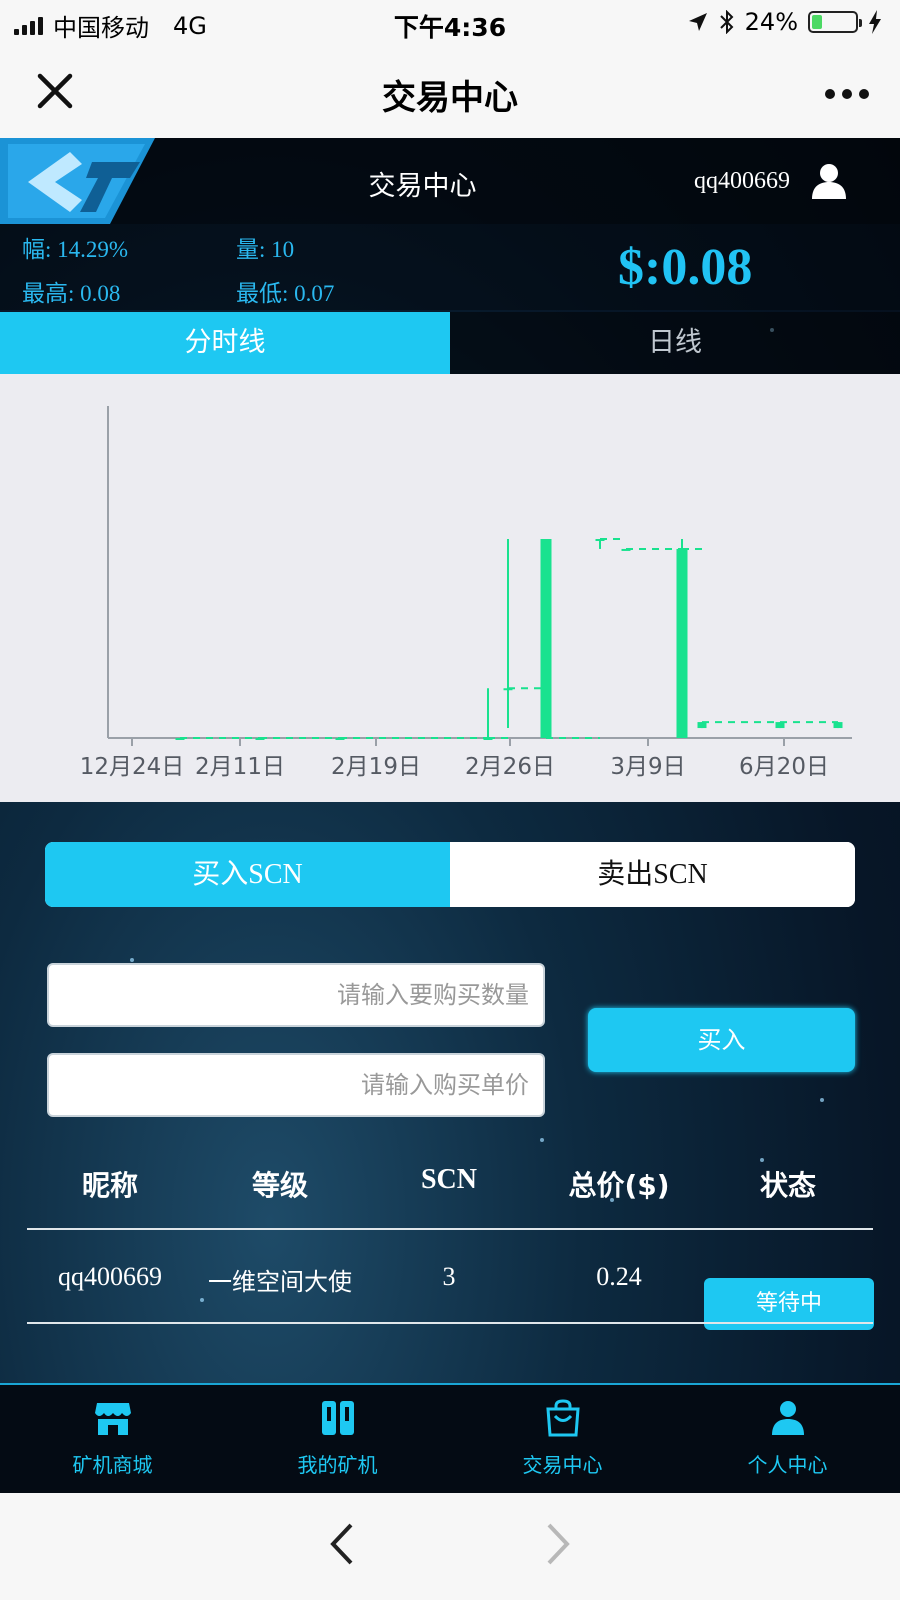  I want to click on x-tick-label: 2月19日, so click(376, 767).